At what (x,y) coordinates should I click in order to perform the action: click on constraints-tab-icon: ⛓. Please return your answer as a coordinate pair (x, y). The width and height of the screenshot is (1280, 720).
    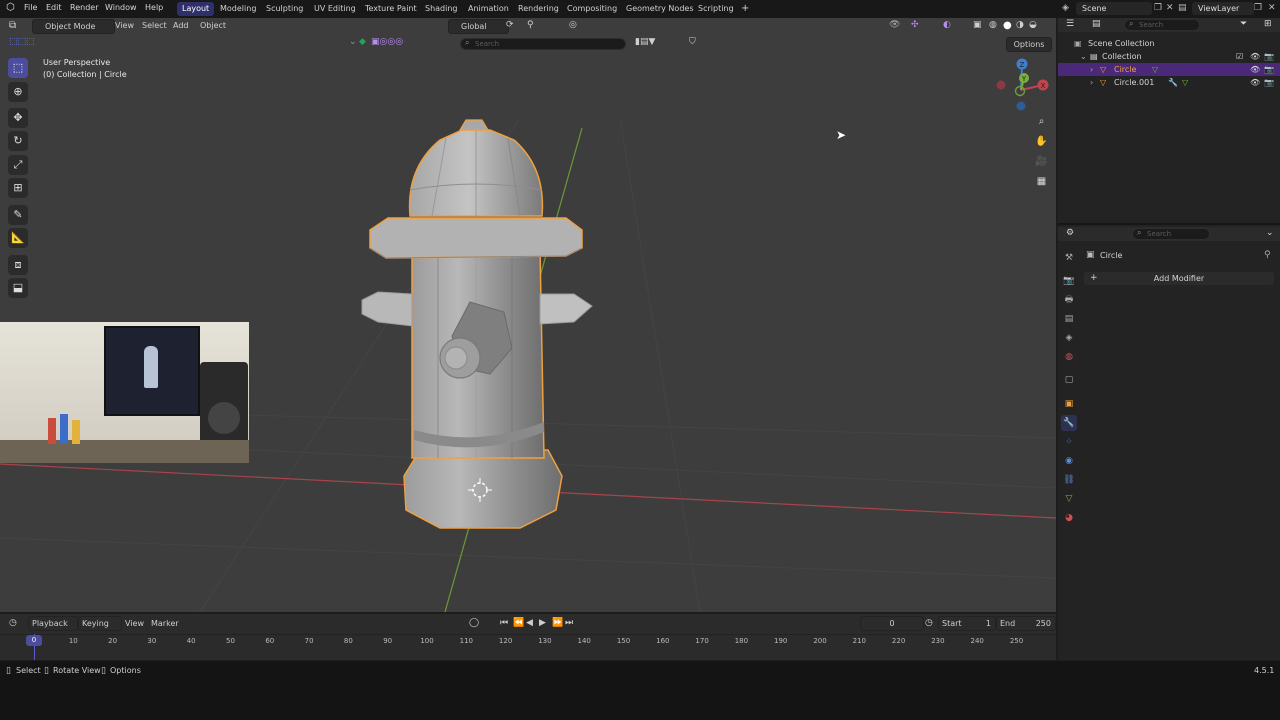
    Looking at the image, I should click on (1069, 480).